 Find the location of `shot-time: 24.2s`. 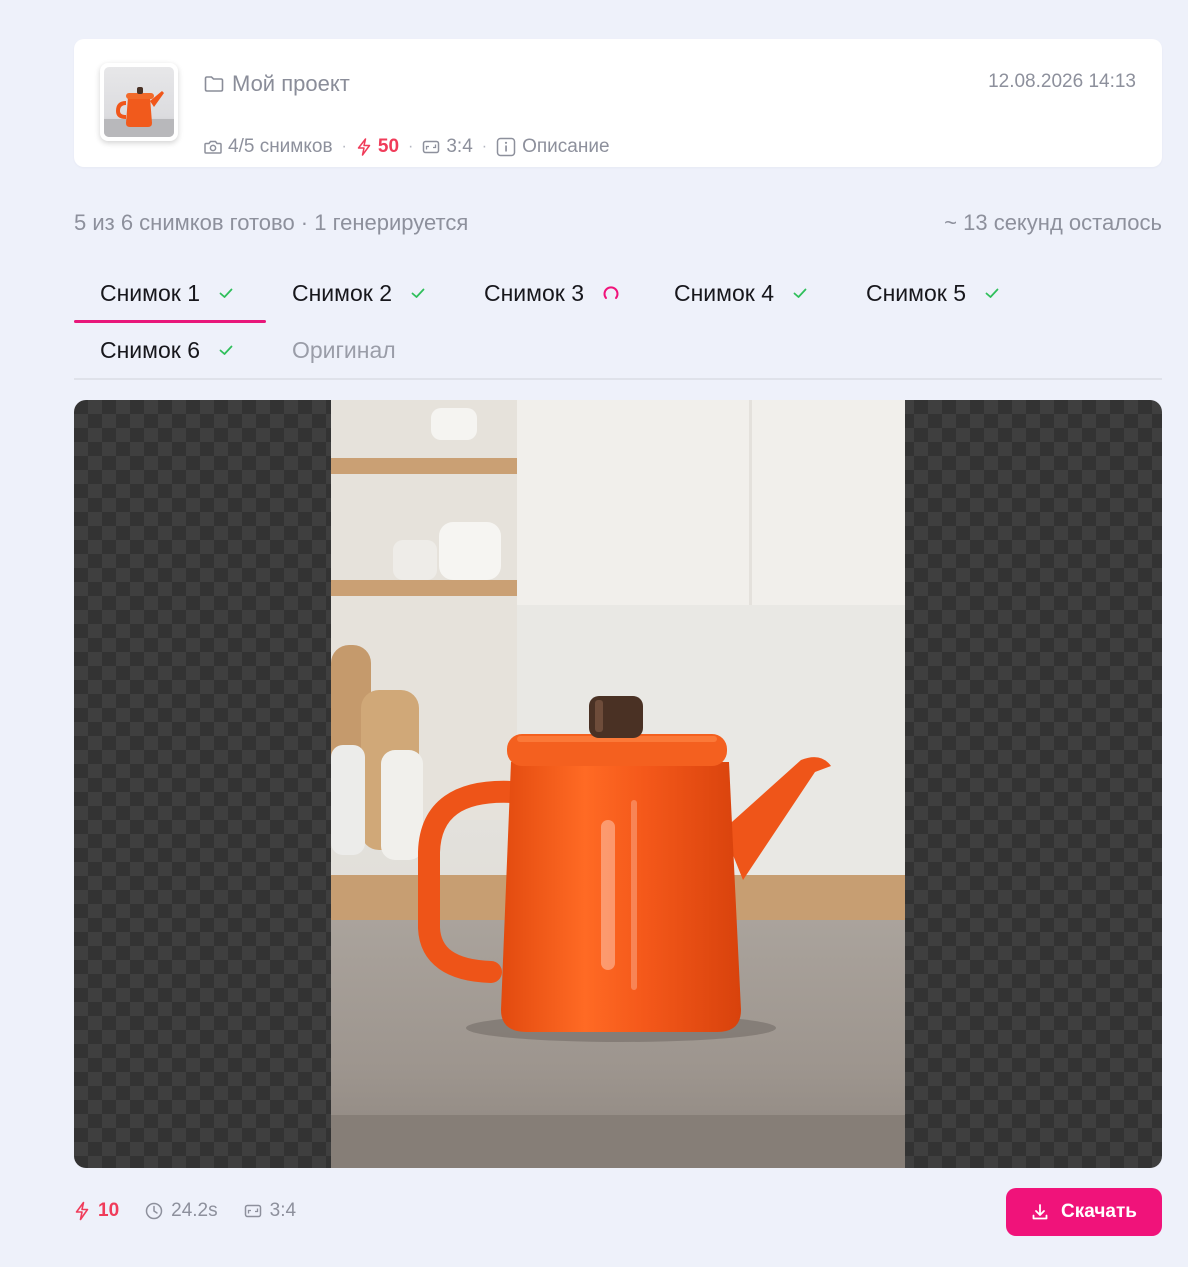

shot-time: 24.2s is located at coordinates (181, 1211).